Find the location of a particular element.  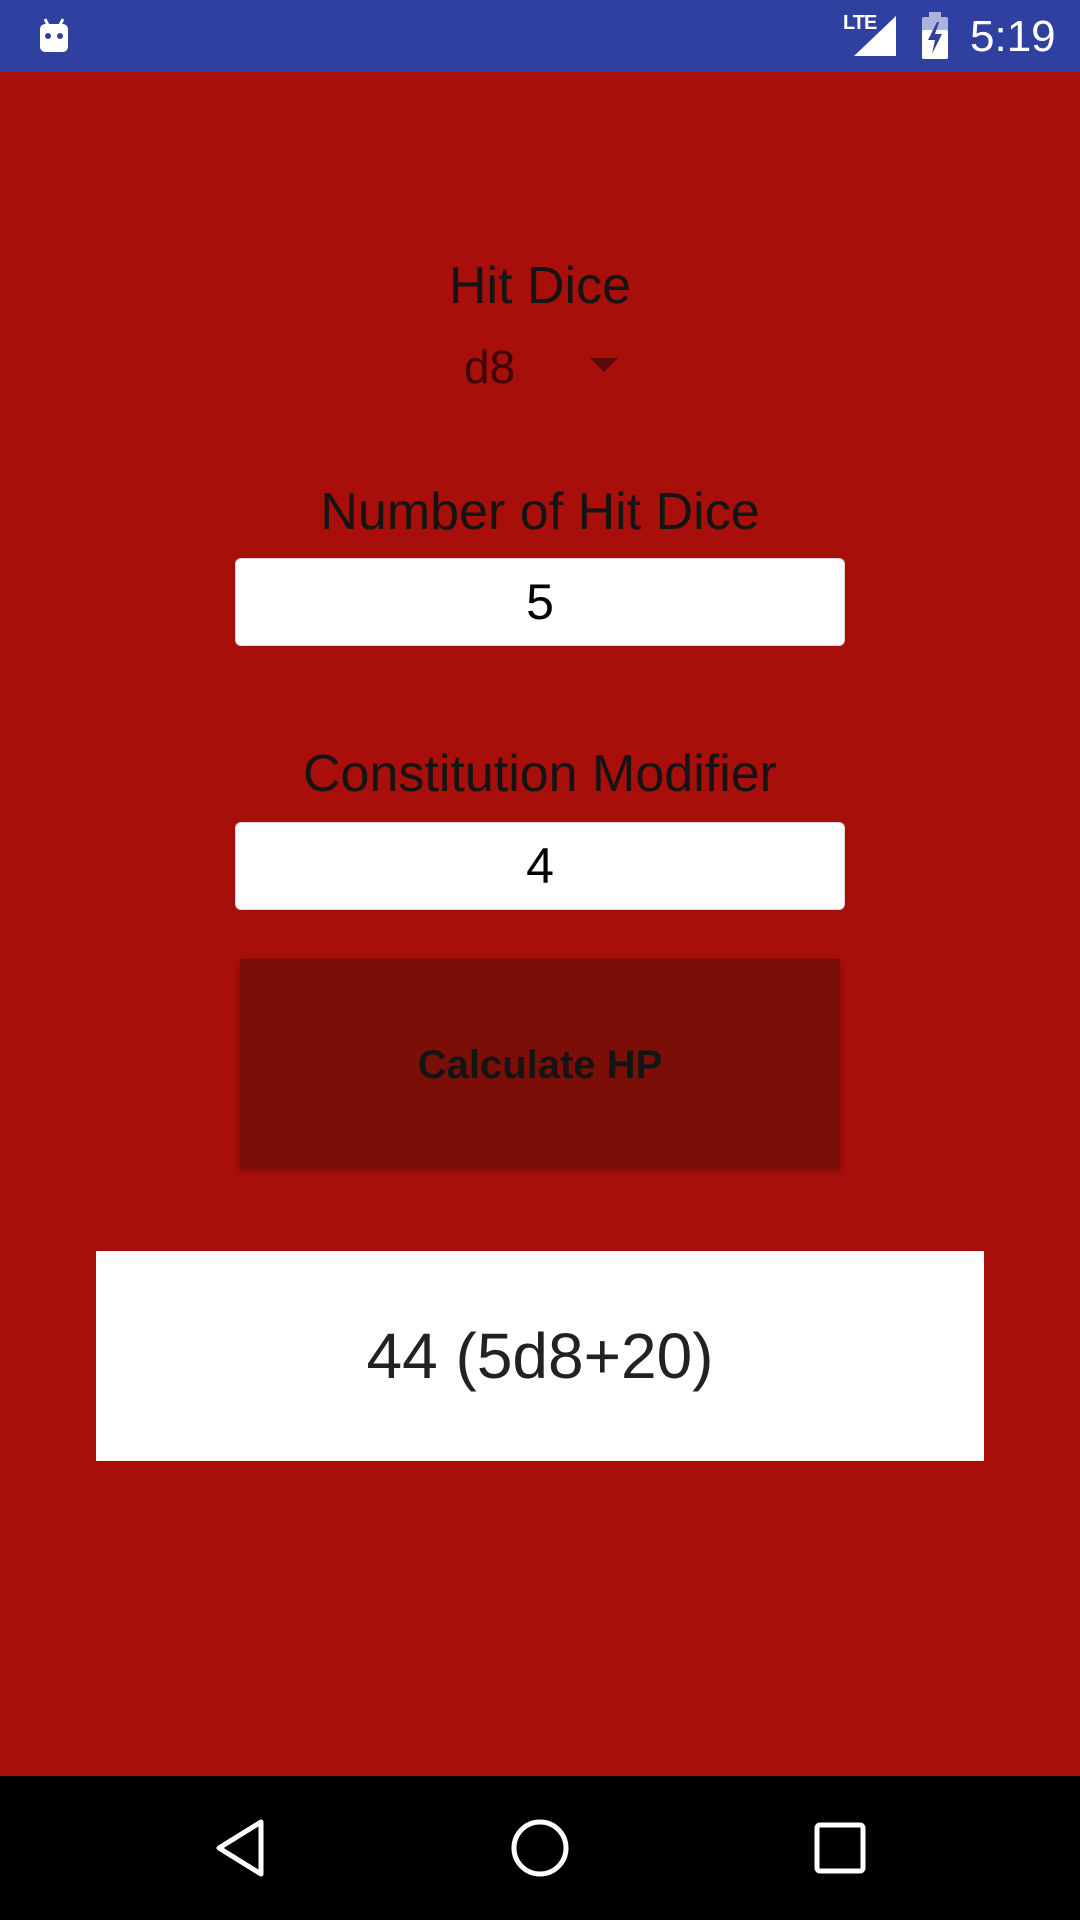

number-of-hit-dice-input is located at coordinates (540, 602).